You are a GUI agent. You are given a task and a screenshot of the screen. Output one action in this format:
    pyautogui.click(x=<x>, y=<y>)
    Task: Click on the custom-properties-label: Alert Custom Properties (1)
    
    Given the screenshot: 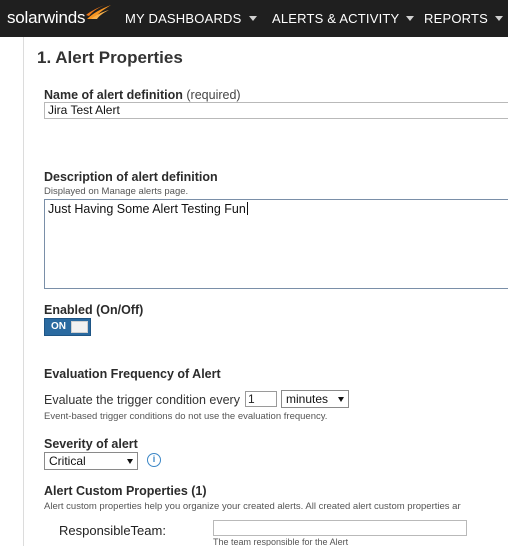 What is the action you would take?
    pyautogui.click(x=125, y=491)
    